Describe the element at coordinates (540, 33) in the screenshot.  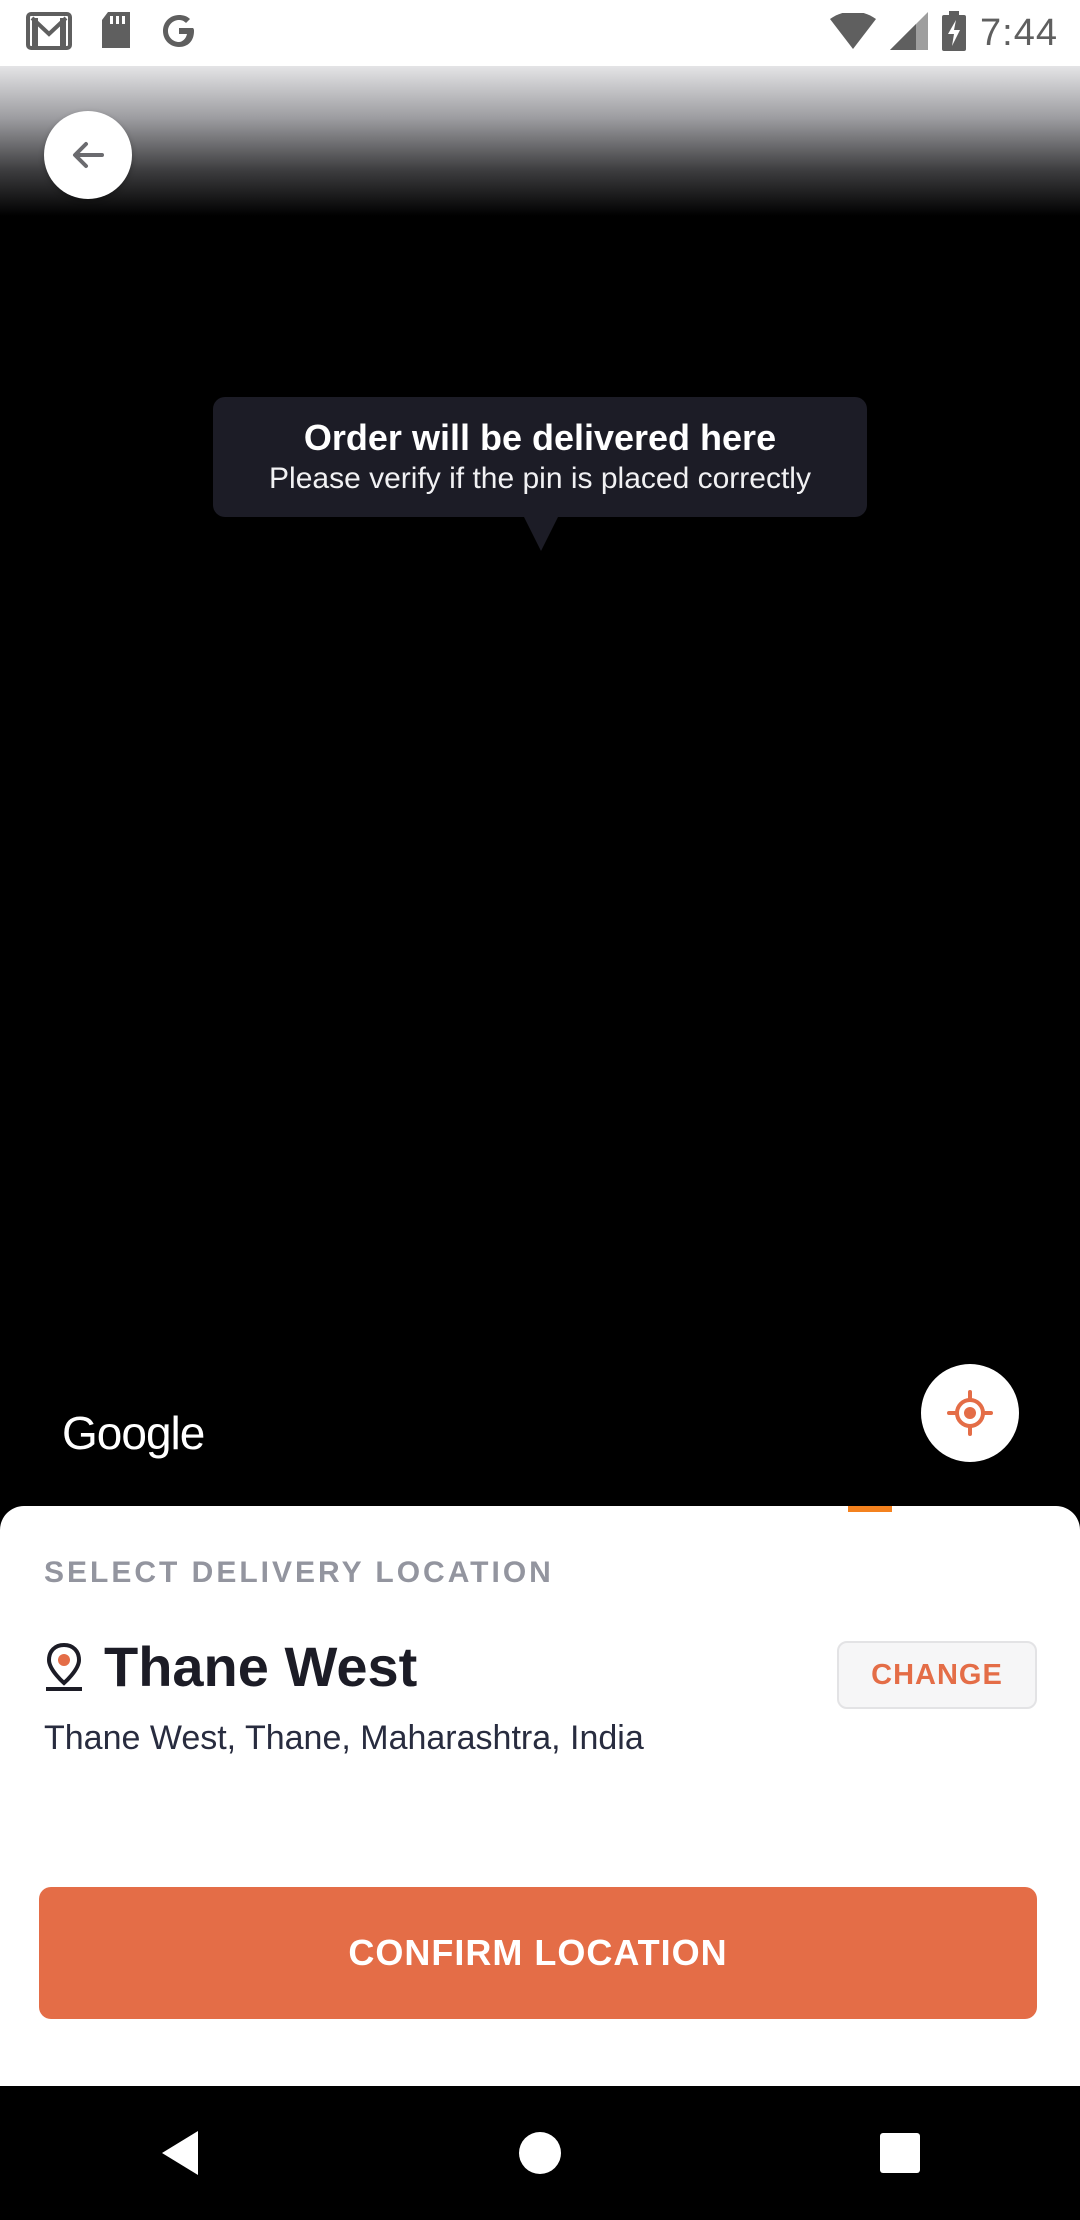
I see `status-bar: 7:44` at that location.